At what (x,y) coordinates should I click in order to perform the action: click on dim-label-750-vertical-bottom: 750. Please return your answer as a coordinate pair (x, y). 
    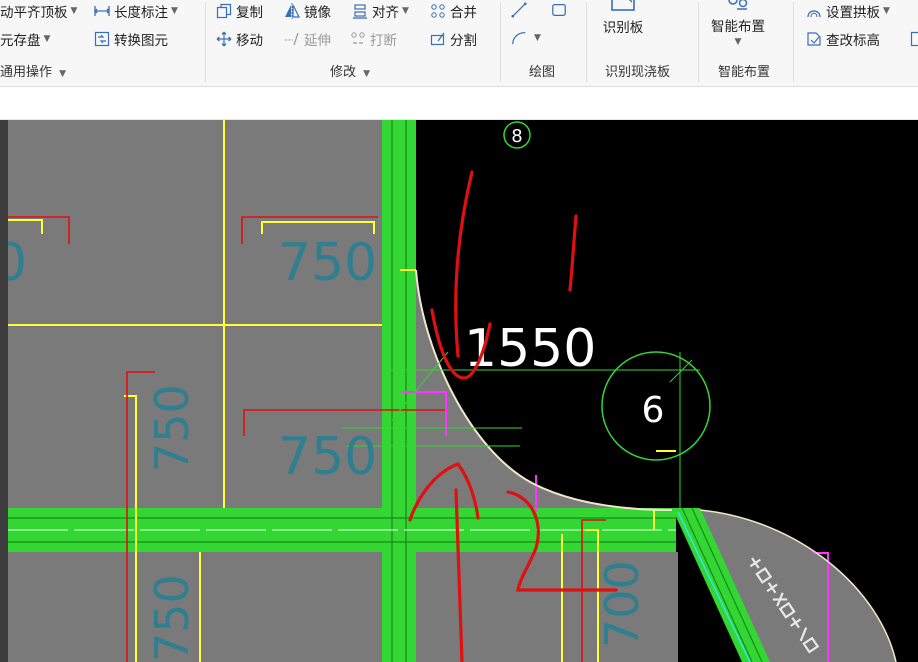
    Looking at the image, I should click on (172, 618).